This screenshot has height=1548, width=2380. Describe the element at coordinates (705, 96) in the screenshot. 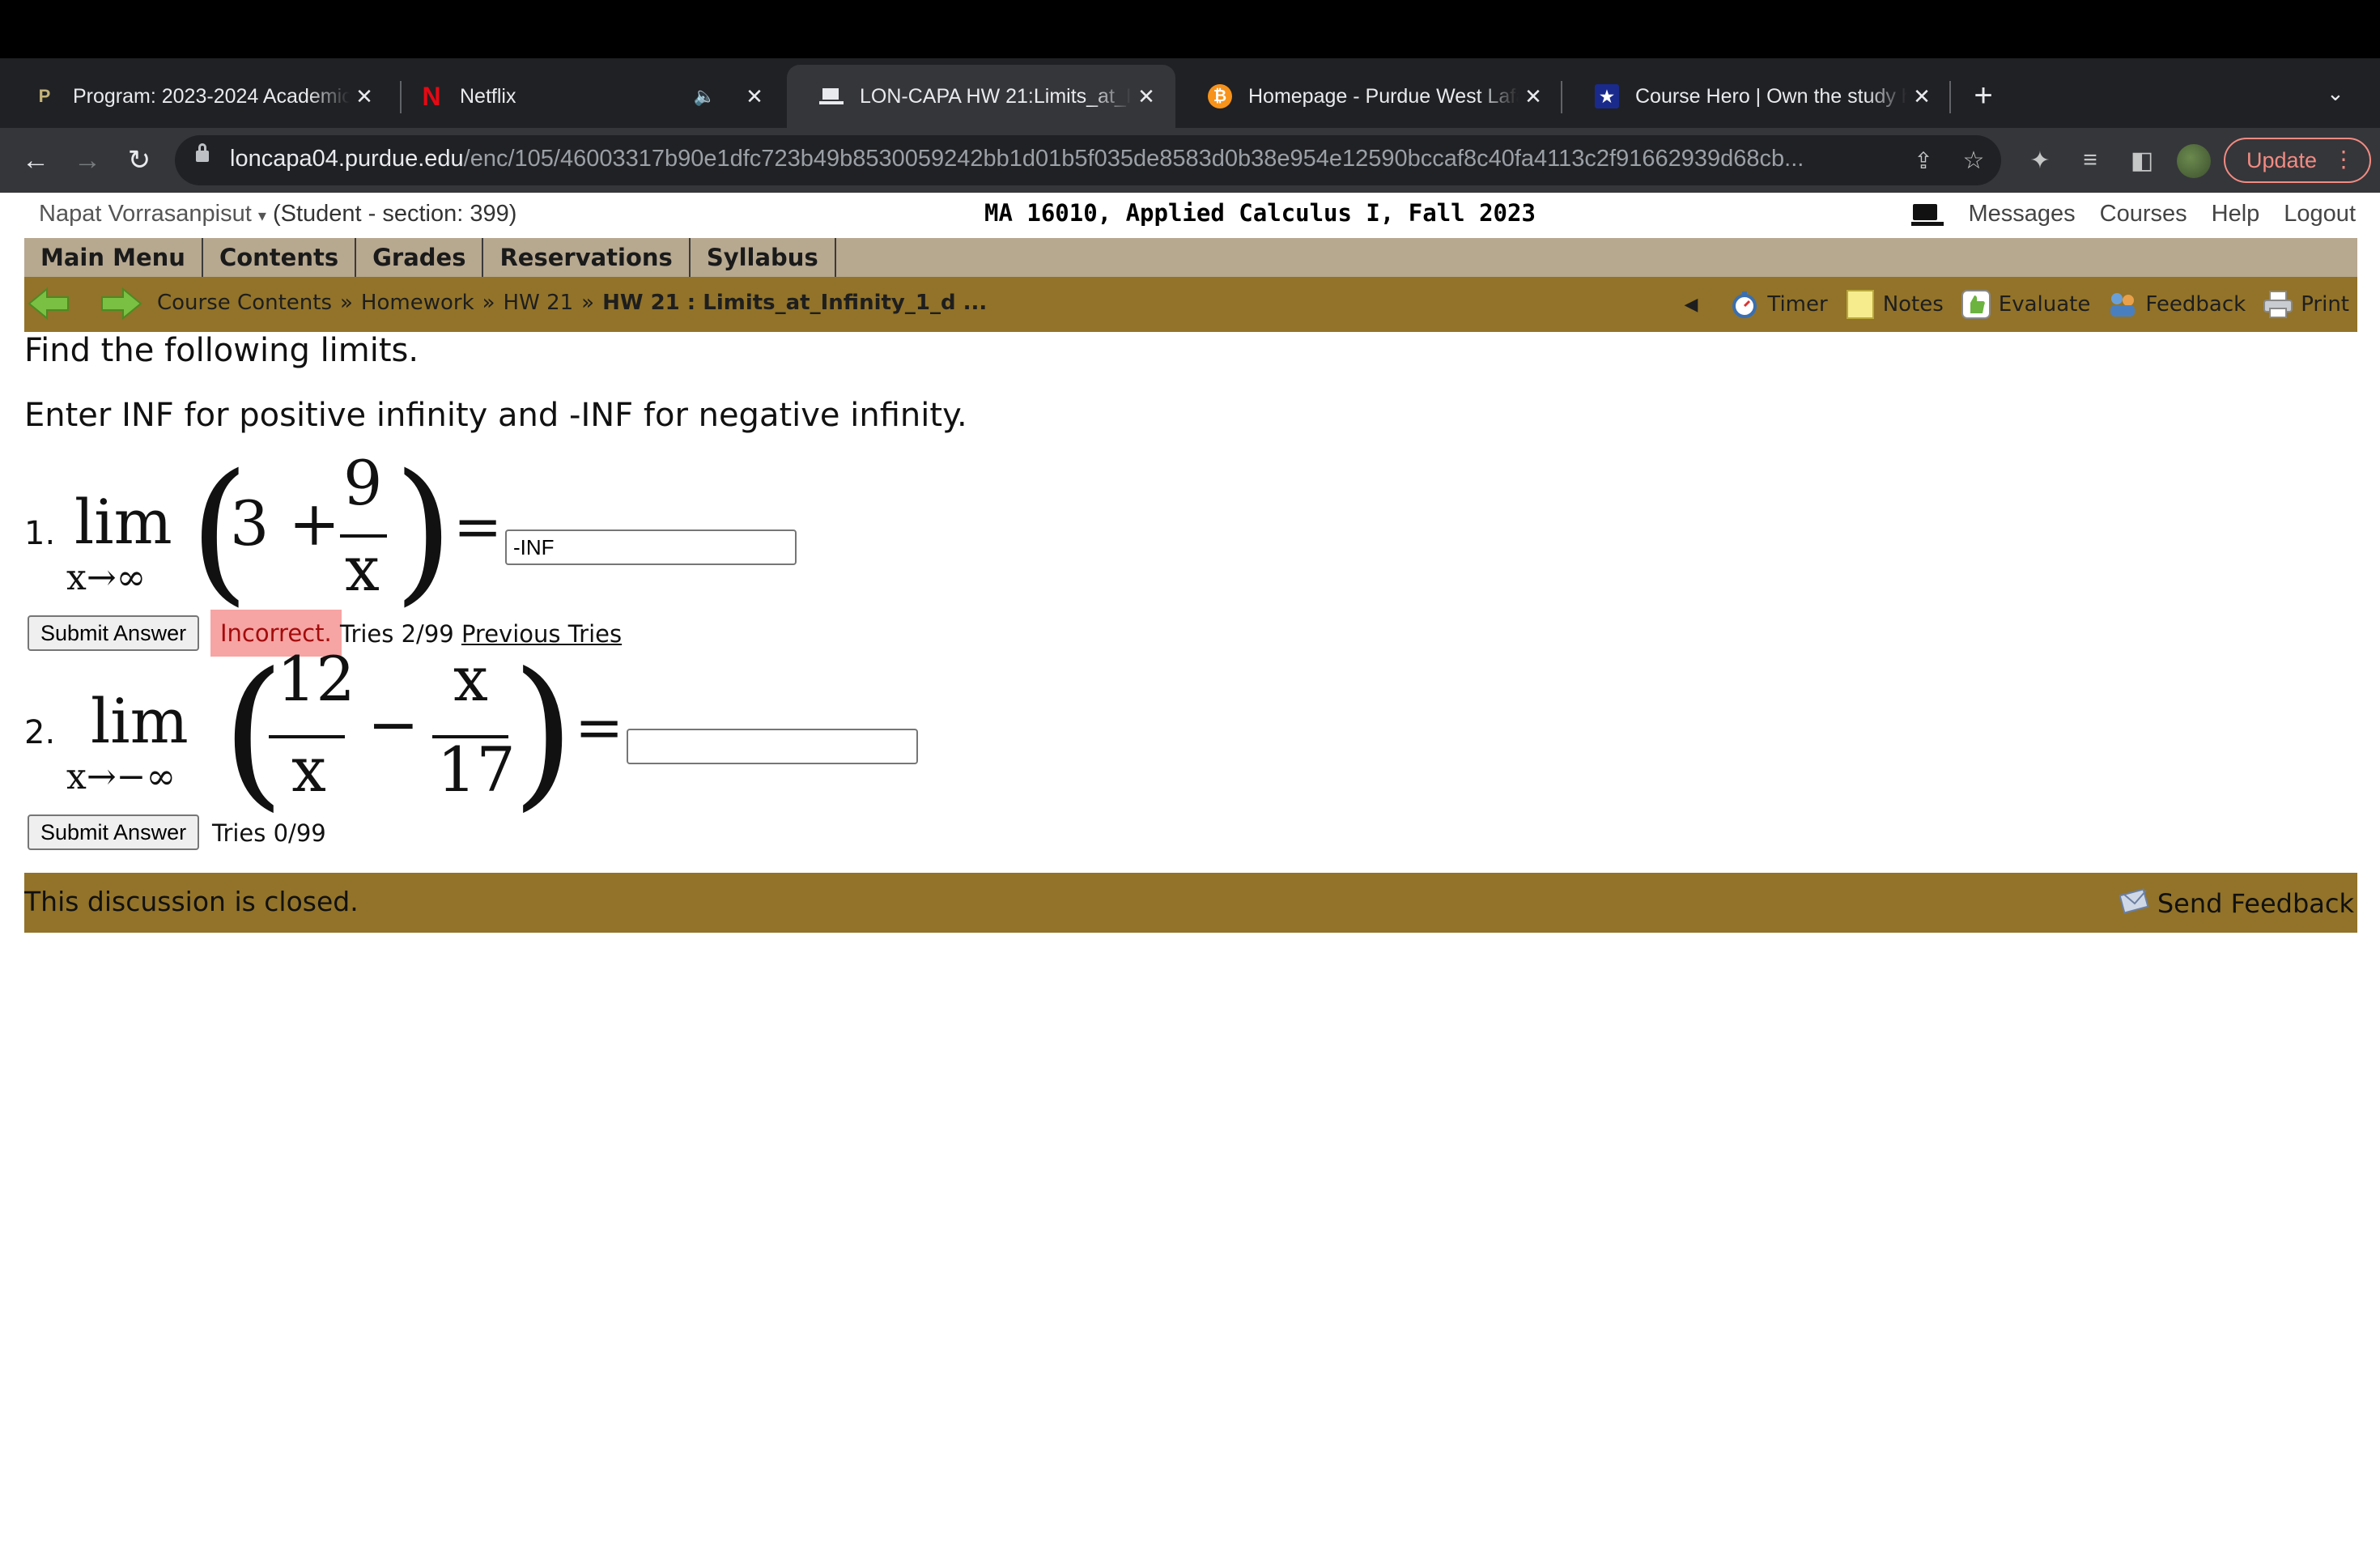

I see `speaker-icon: 🔈` at that location.